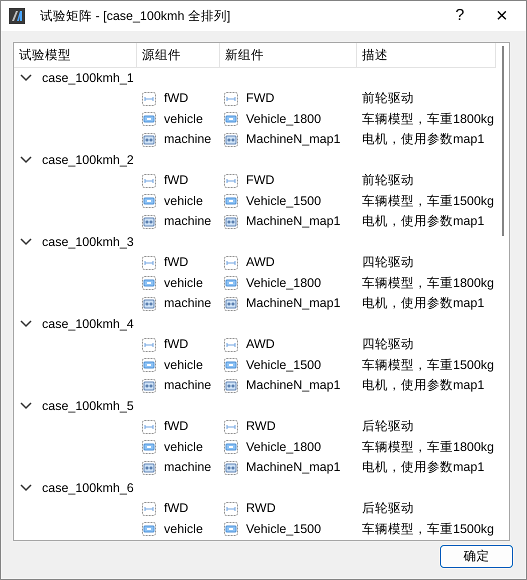 The width and height of the screenshot is (527, 580). Describe the element at coordinates (75, 55) in the screenshot. I see `column-header: 试验模型` at that location.